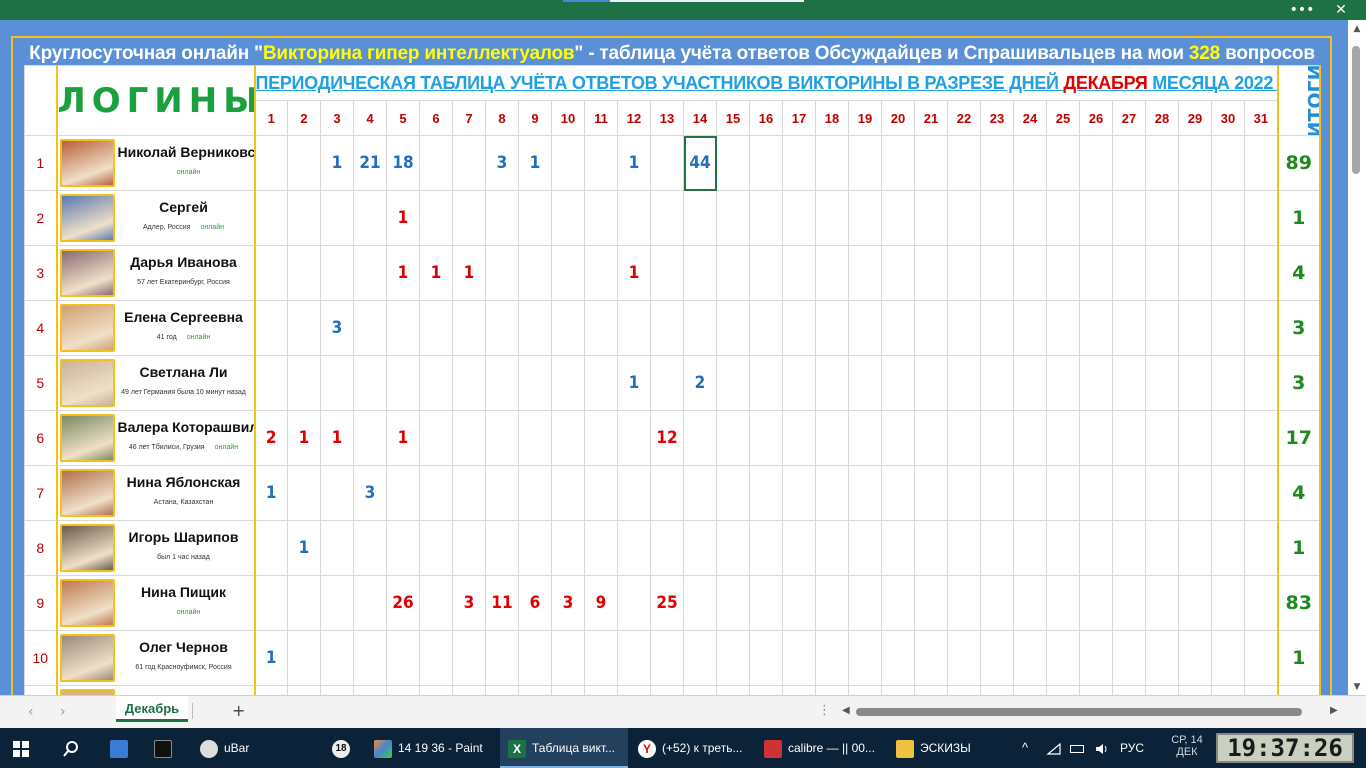  What do you see at coordinates (601, 603) in the screenshot?
I see `score-cell: 9` at bounding box center [601, 603].